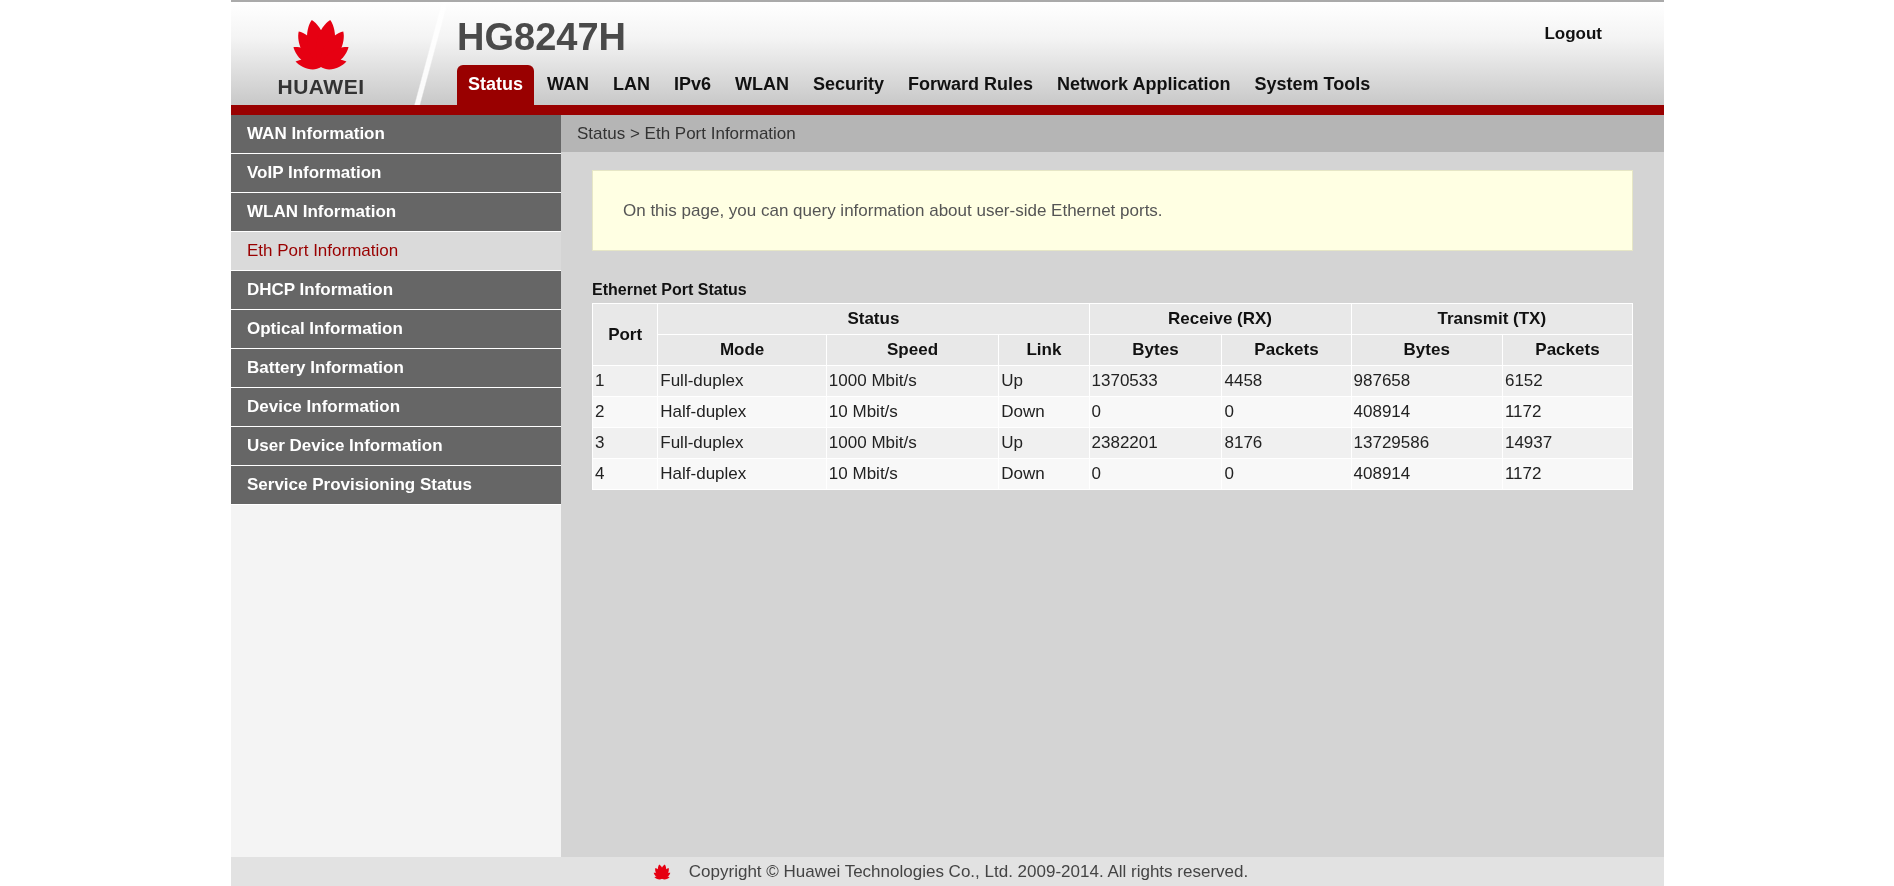 The height and width of the screenshot is (886, 1894). I want to click on table-cell: 4458, so click(1286, 381).